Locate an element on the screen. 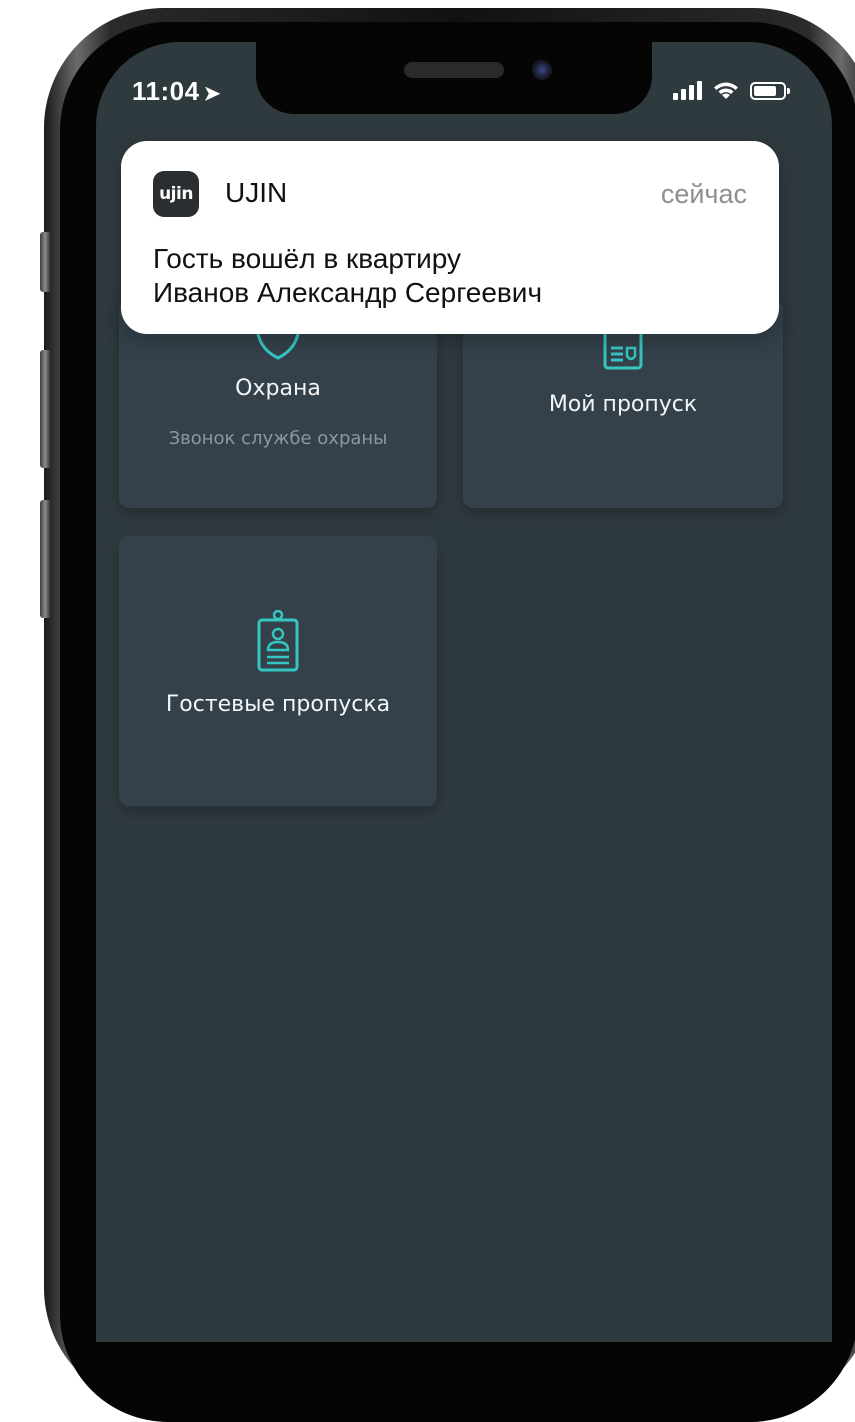 Image resolution: width=855 pixels, height=1422 pixels. status-time: 11:04 ➤ is located at coordinates (176, 91).